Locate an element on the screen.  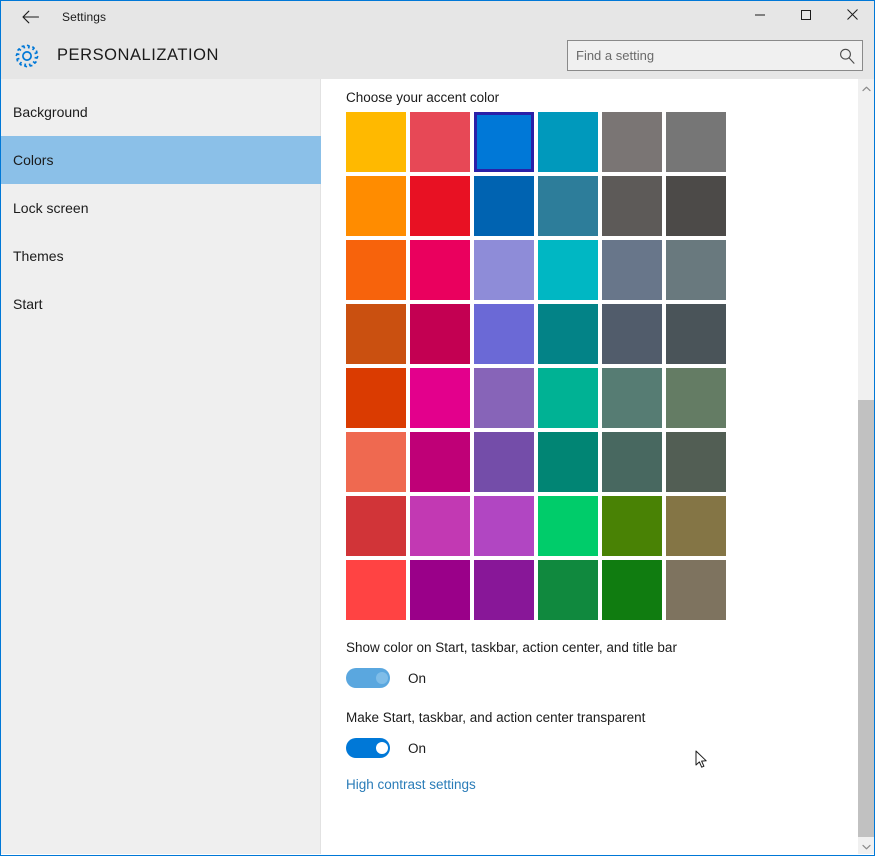
chevron-up-icon is located at coordinates (866, 88).